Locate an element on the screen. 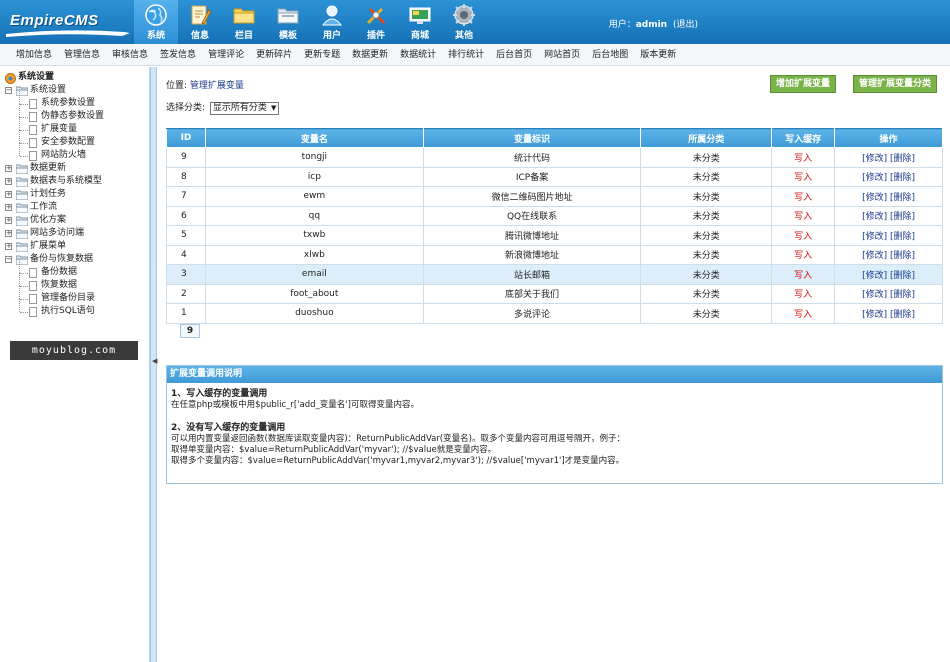  empirecms-logo: EmpireCMS is located at coordinates (68, 23).